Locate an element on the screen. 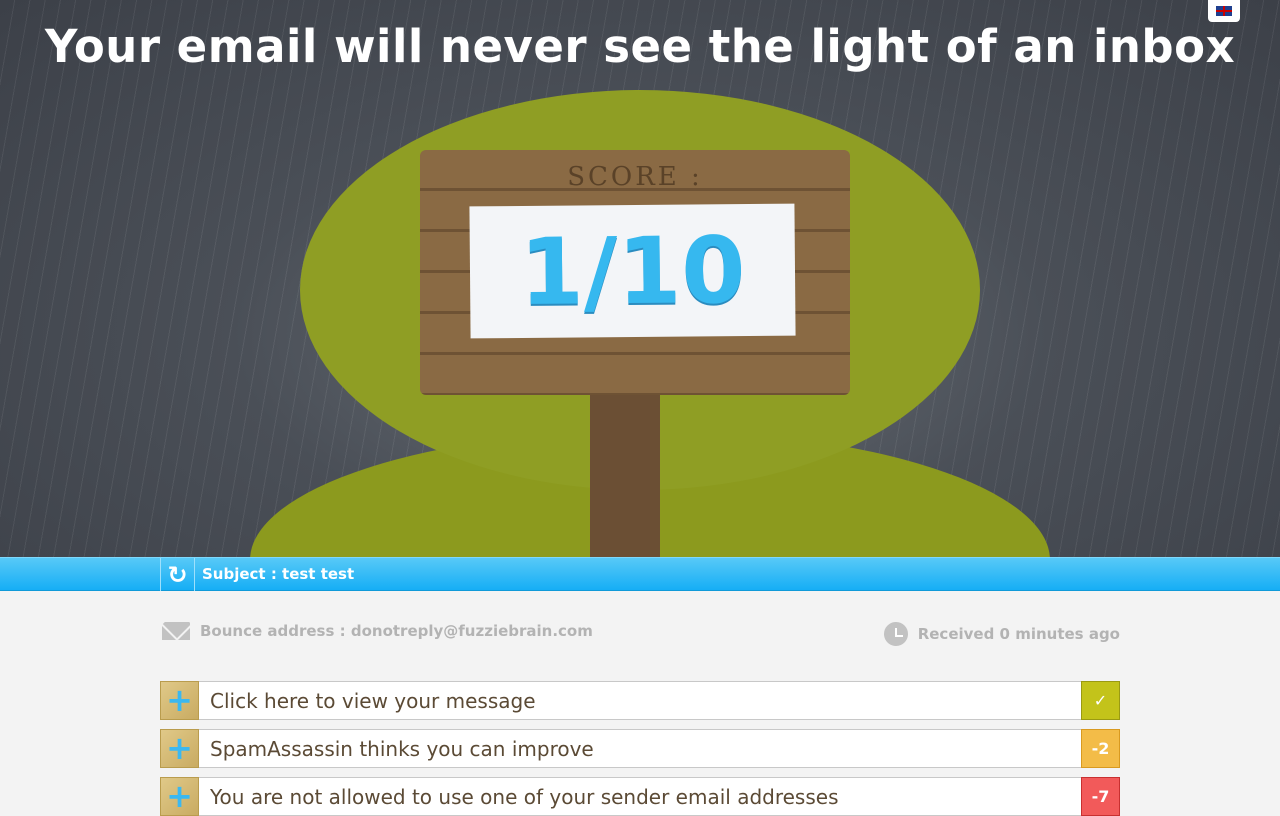 This screenshot has height=816, width=1280. result-row-spamassassin: + SpamAssassin thinks you can improve -2 is located at coordinates (640, 748).